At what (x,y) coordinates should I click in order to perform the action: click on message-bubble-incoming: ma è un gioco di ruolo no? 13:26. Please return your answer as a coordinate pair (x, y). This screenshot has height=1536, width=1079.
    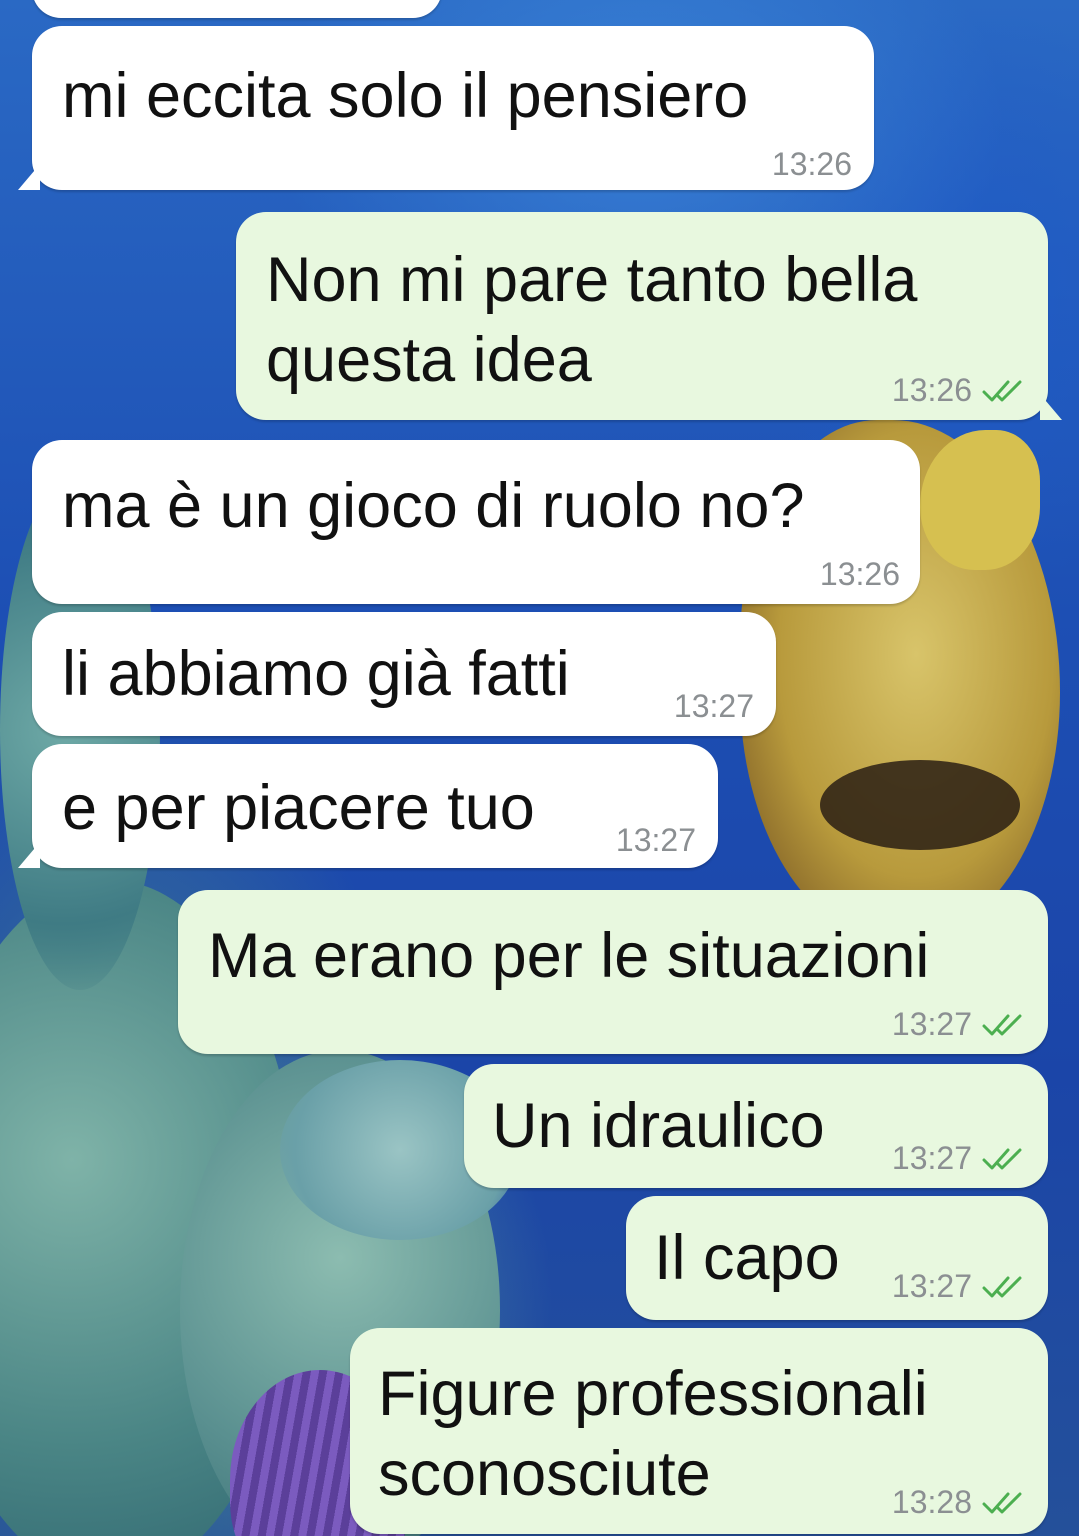
    Looking at the image, I should click on (476, 522).